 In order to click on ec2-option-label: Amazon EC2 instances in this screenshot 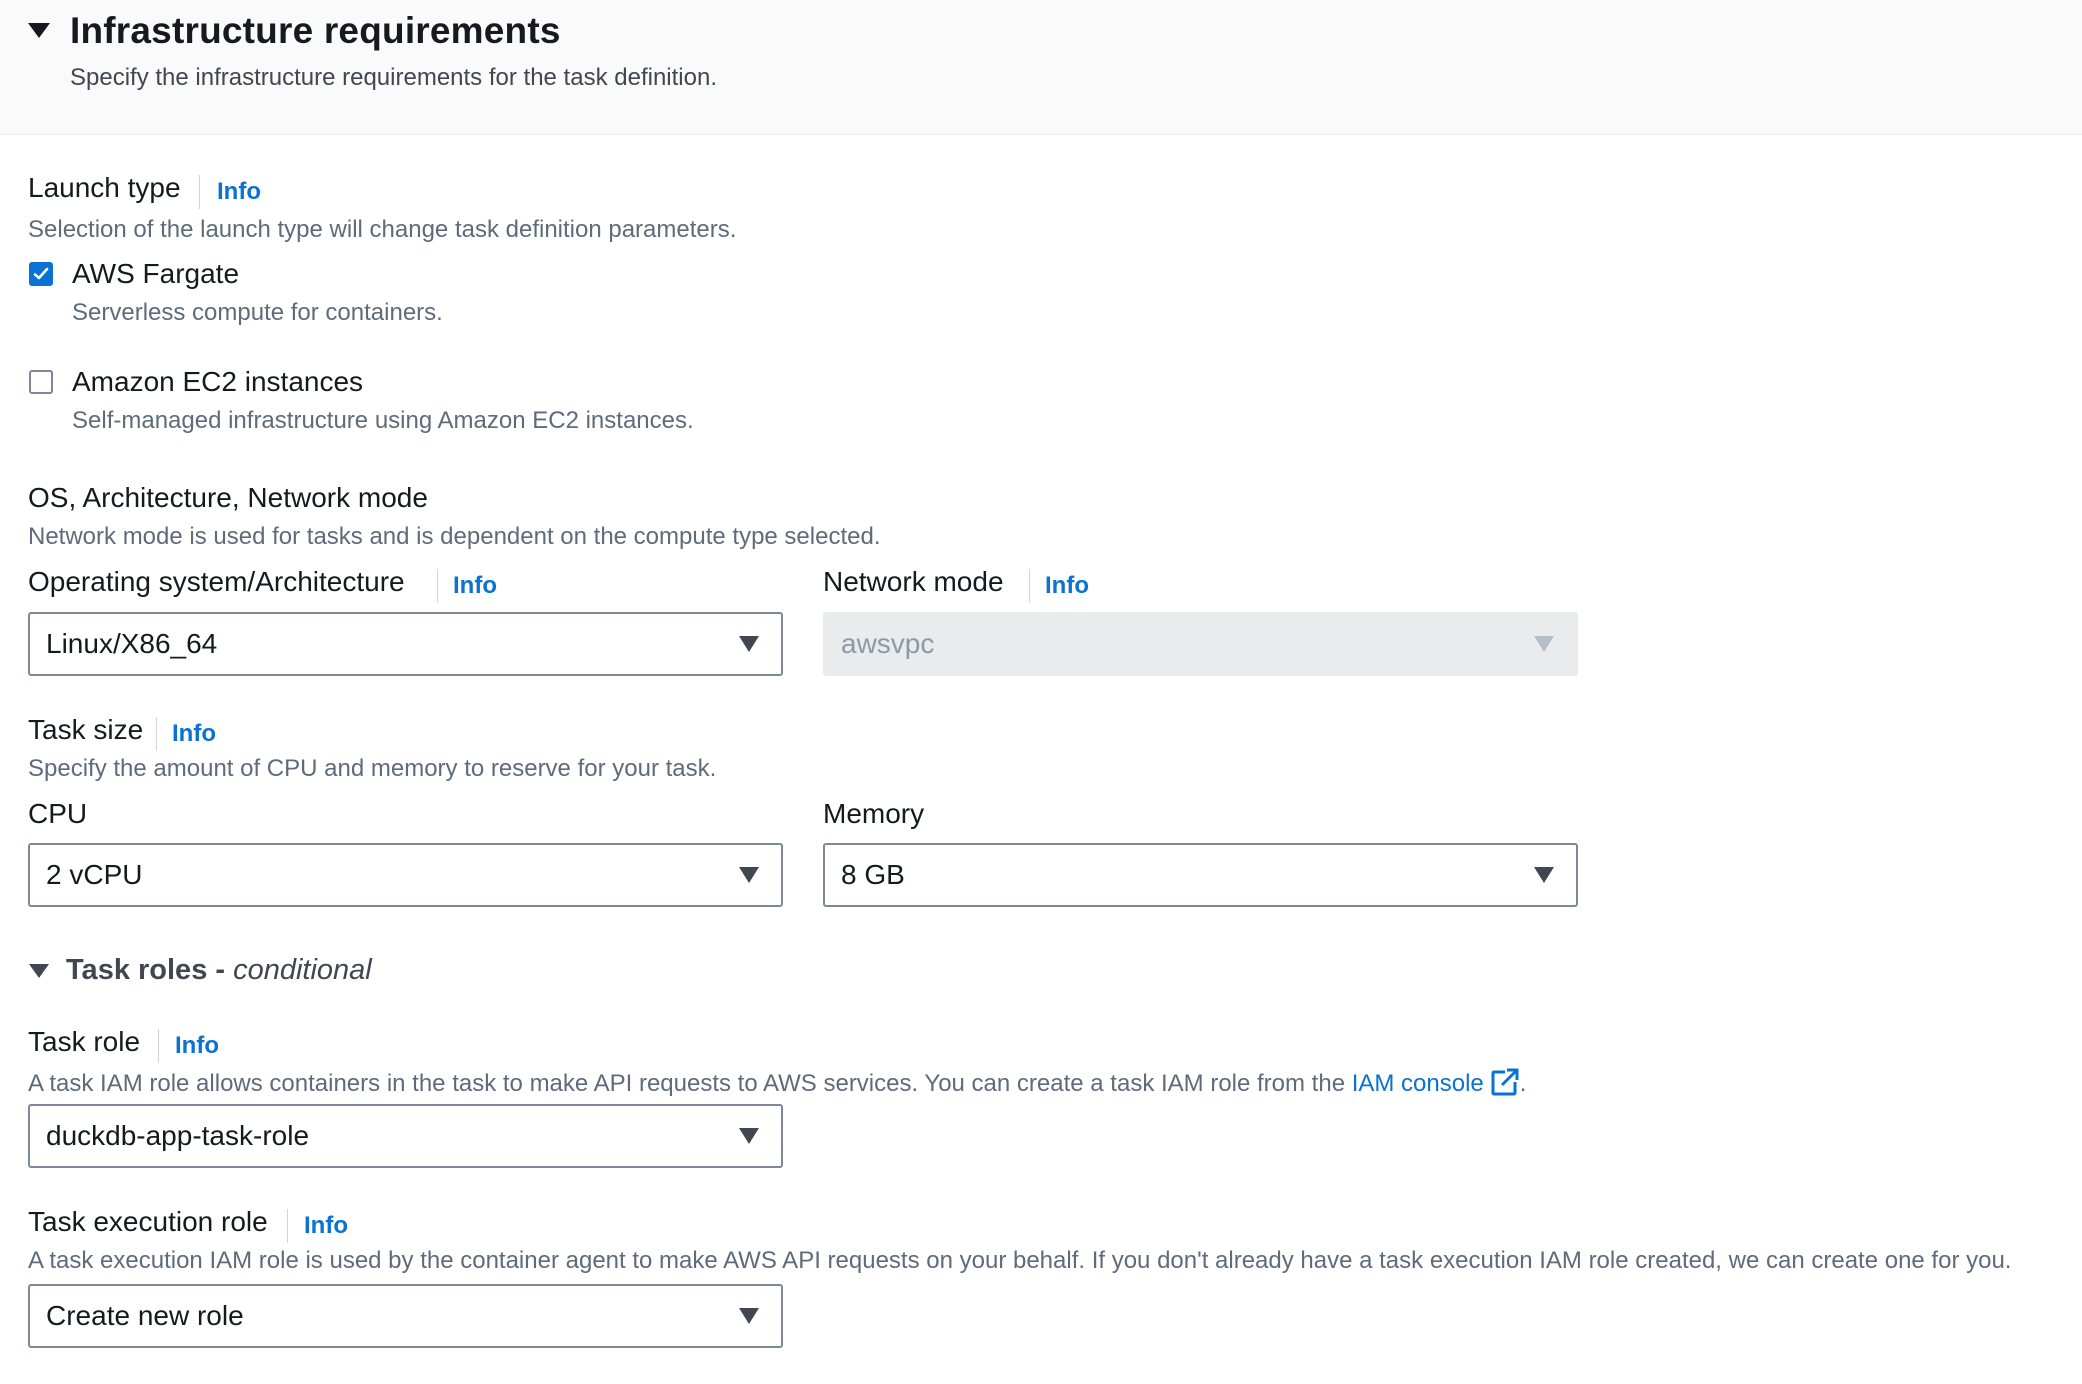, I will do `click(217, 382)`.